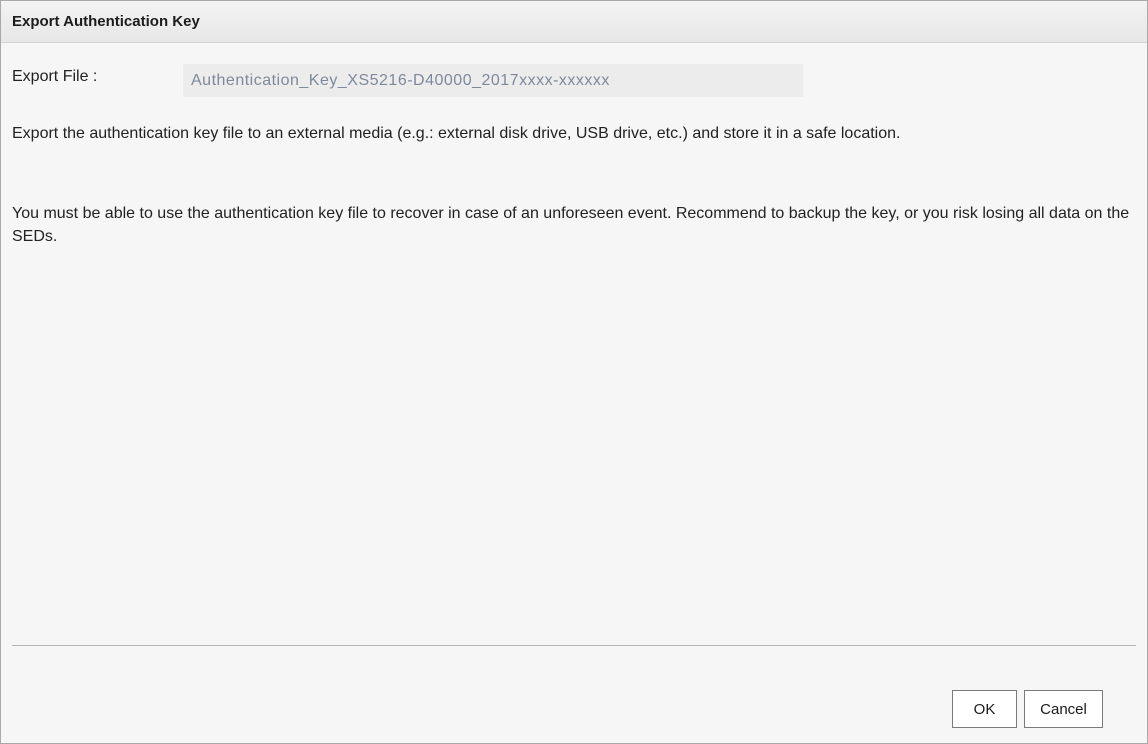 This screenshot has height=744, width=1148. What do you see at coordinates (106, 21) in the screenshot?
I see `dialog-title: Export Authentication Key` at bounding box center [106, 21].